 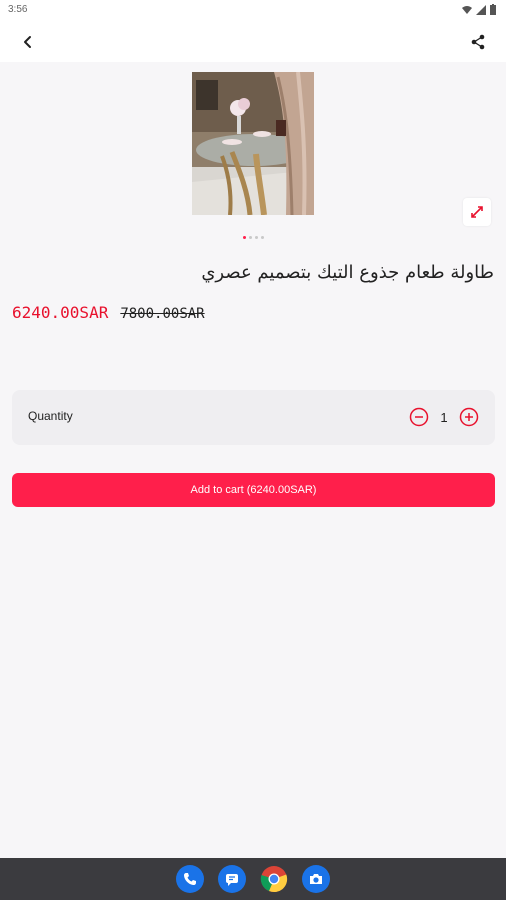 I want to click on battery-icon, so click(x=493, y=9).